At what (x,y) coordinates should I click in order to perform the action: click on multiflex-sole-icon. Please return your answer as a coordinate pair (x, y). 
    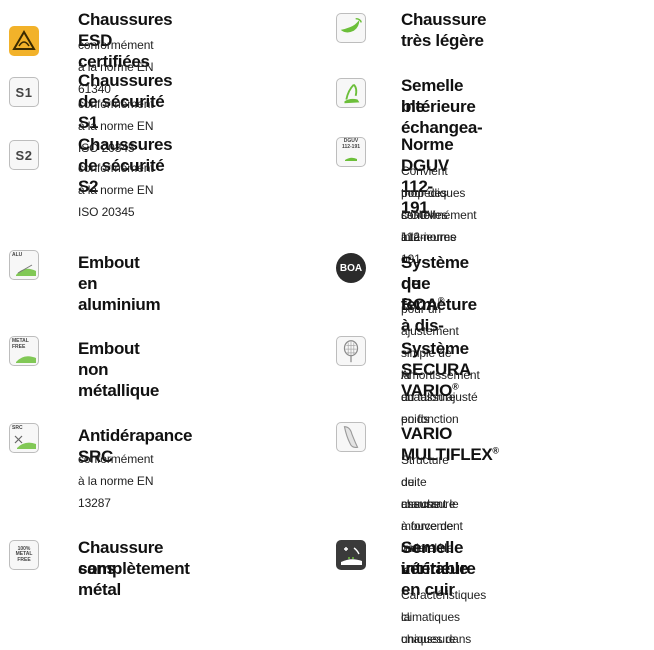
    Looking at the image, I should click on (351, 437).